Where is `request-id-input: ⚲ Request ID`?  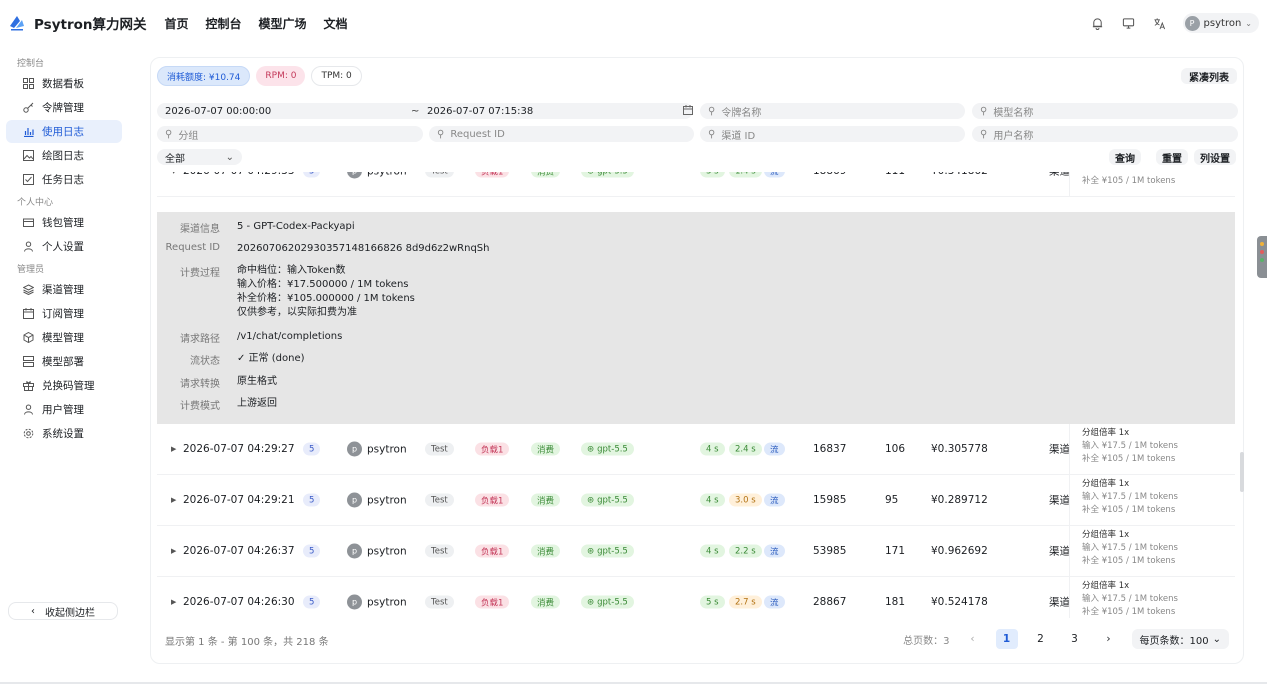 request-id-input: ⚲ Request ID is located at coordinates (561, 134).